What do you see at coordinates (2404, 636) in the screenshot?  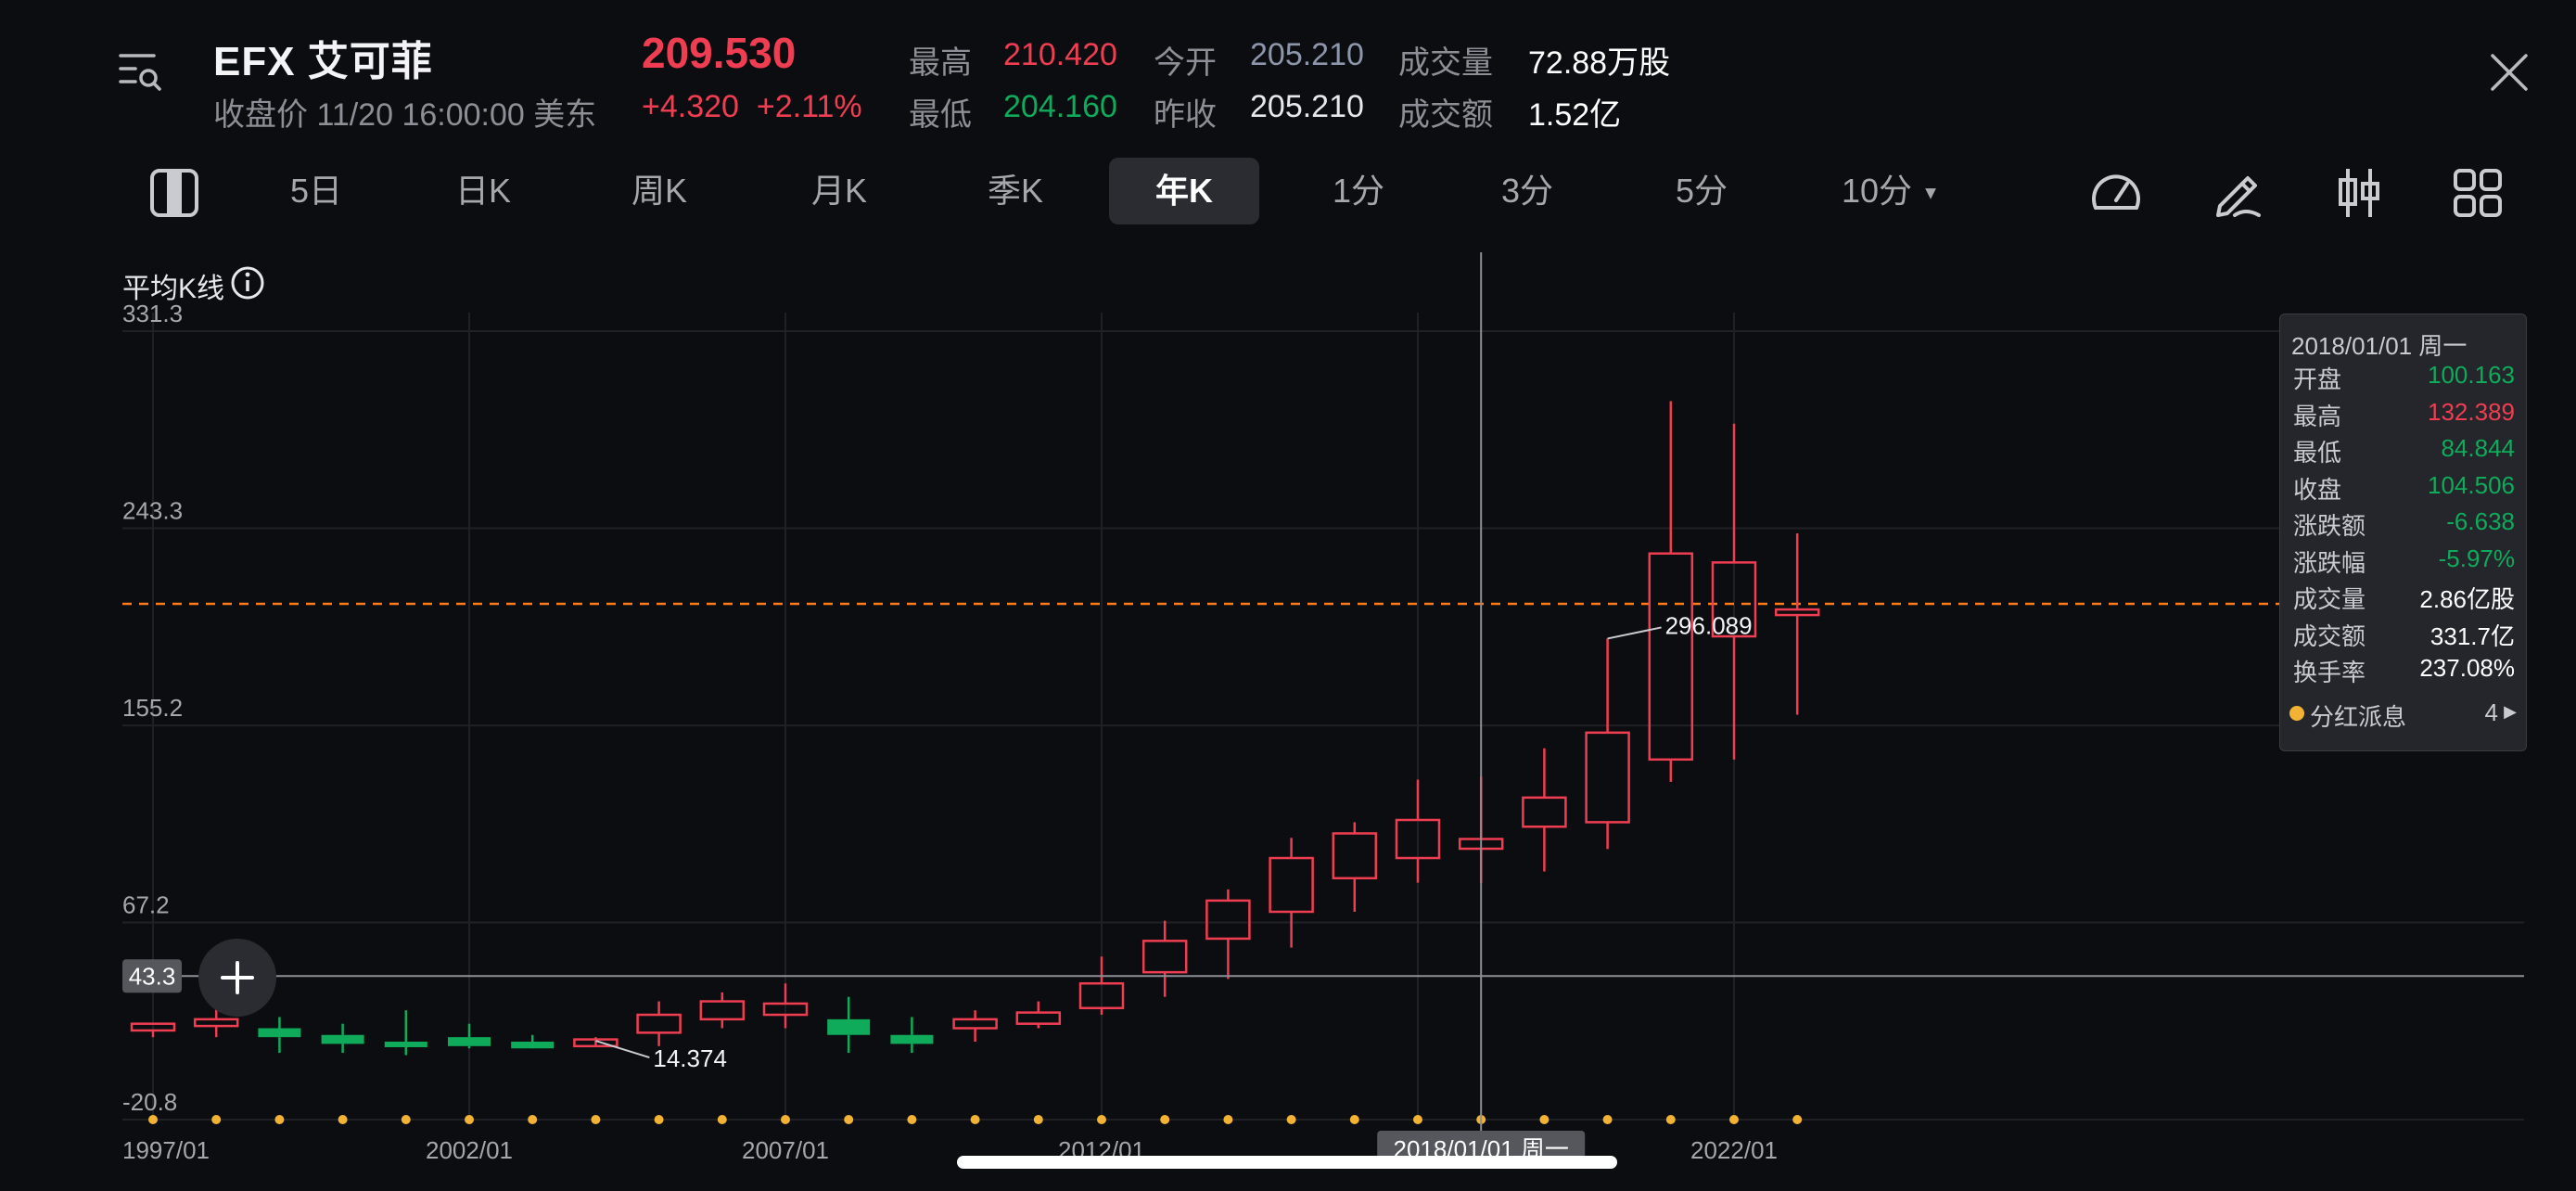 I see `info-row: 成交额 331.7亿` at bounding box center [2404, 636].